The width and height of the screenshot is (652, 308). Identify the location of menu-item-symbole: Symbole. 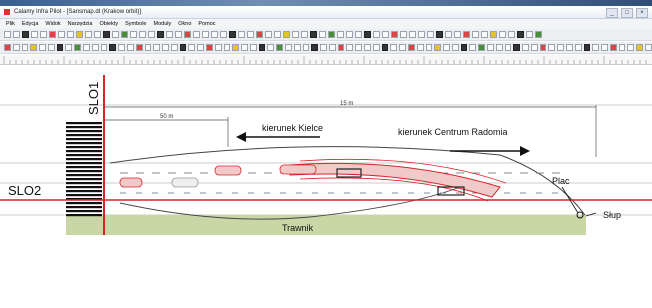
(135, 24).